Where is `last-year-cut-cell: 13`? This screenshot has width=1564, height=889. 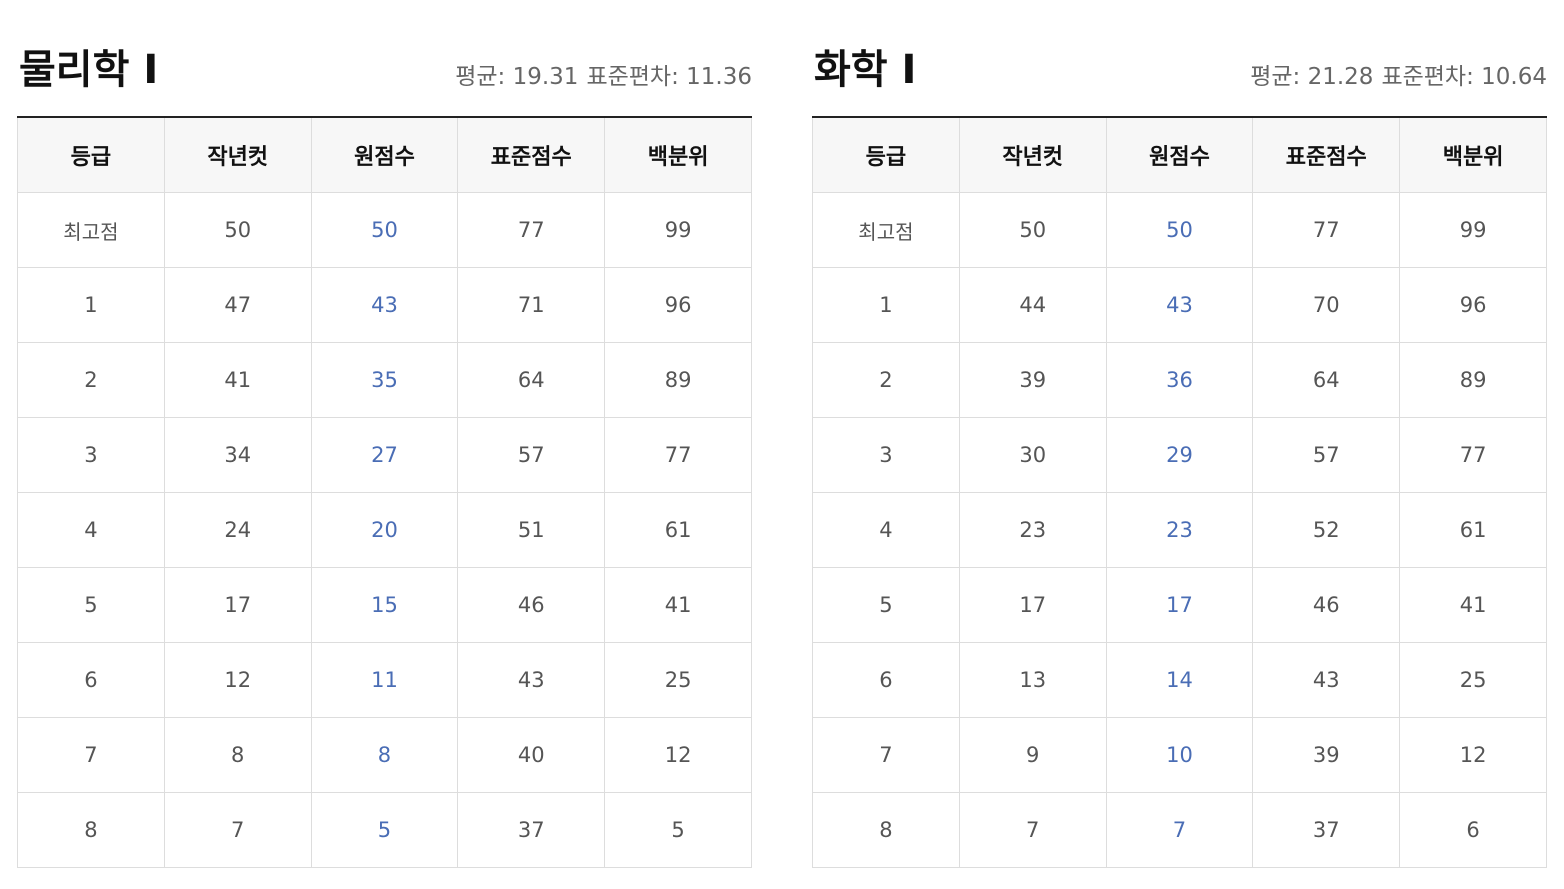
last-year-cut-cell: 13 is located at coordinates (1032, 680).